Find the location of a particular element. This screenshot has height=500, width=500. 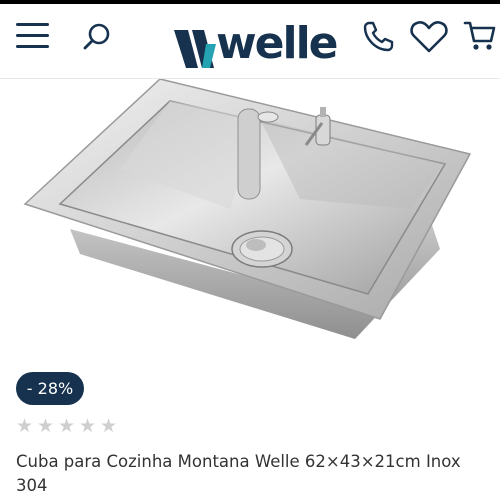

discount-badge: - 28% is located at coordinates (50, 388).